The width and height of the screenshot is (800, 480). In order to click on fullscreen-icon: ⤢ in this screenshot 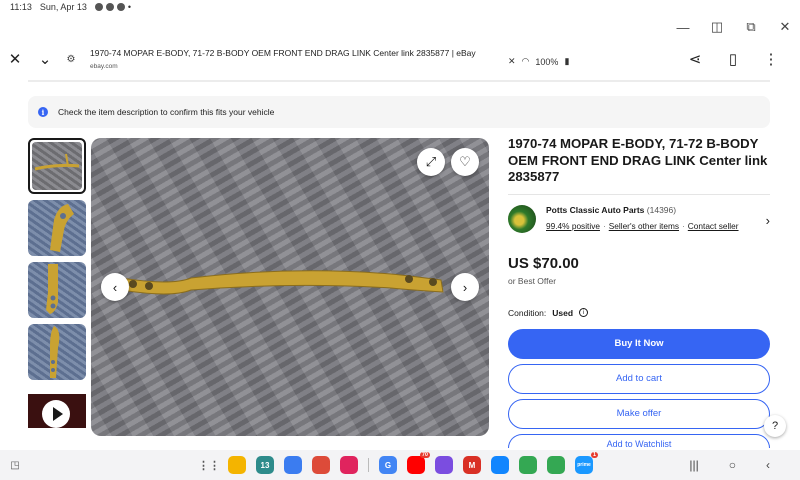, I will do `click(431, 162)`.